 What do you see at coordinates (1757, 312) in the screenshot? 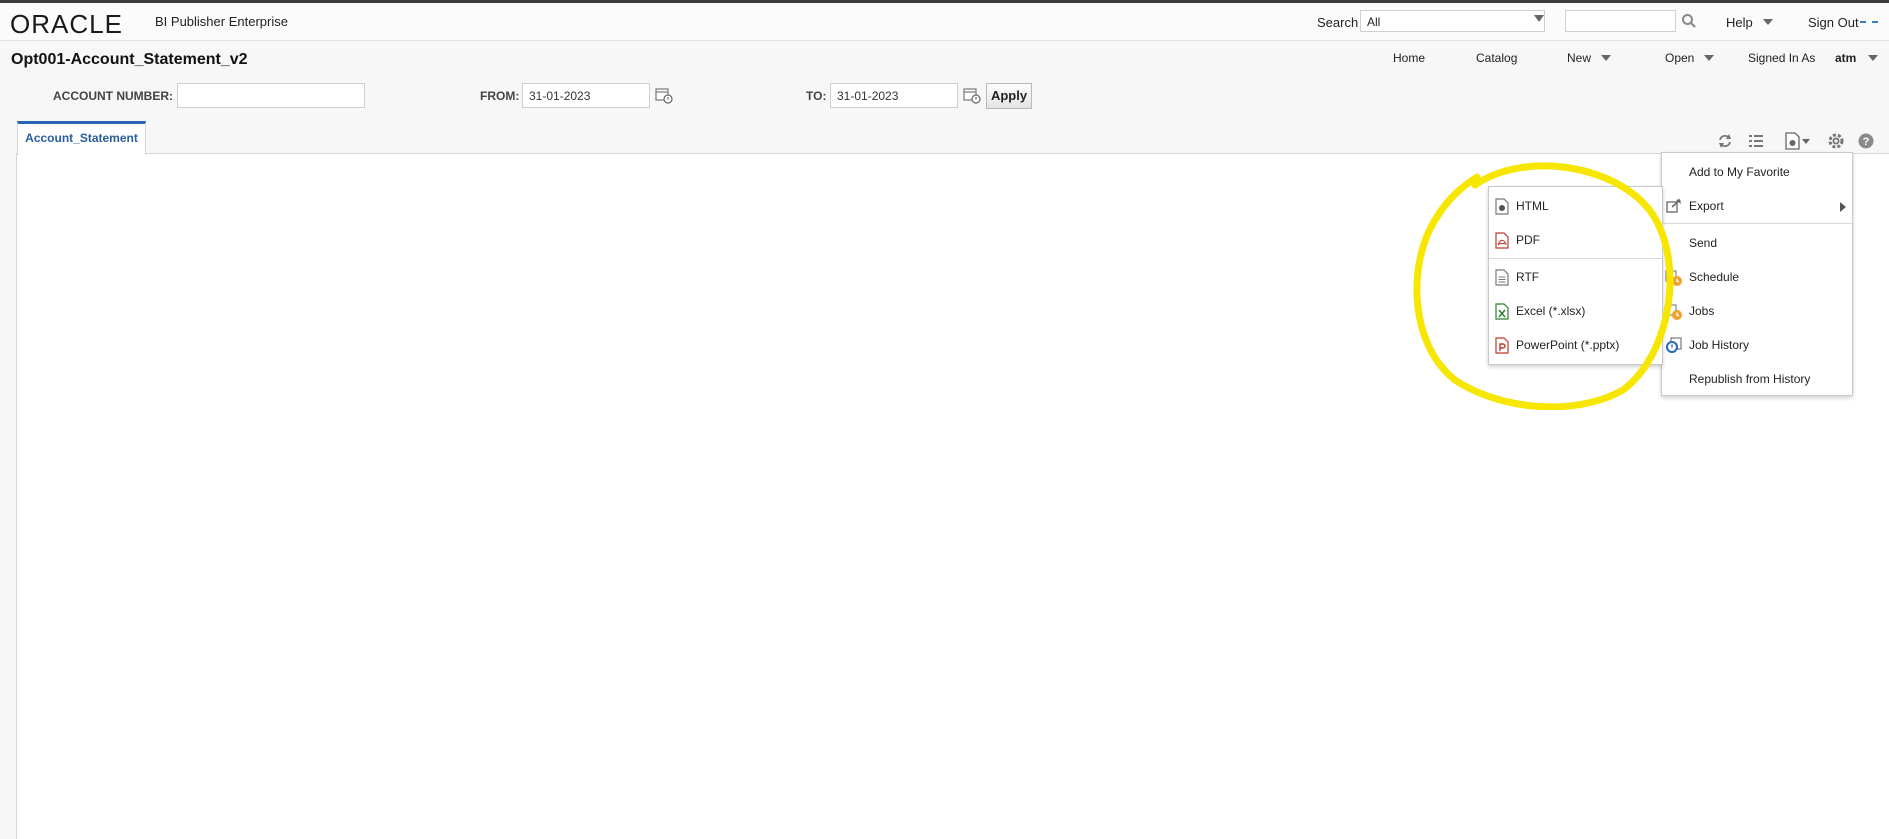
I see `jobs-item: Jobs` at bounding box center [1757, 312].